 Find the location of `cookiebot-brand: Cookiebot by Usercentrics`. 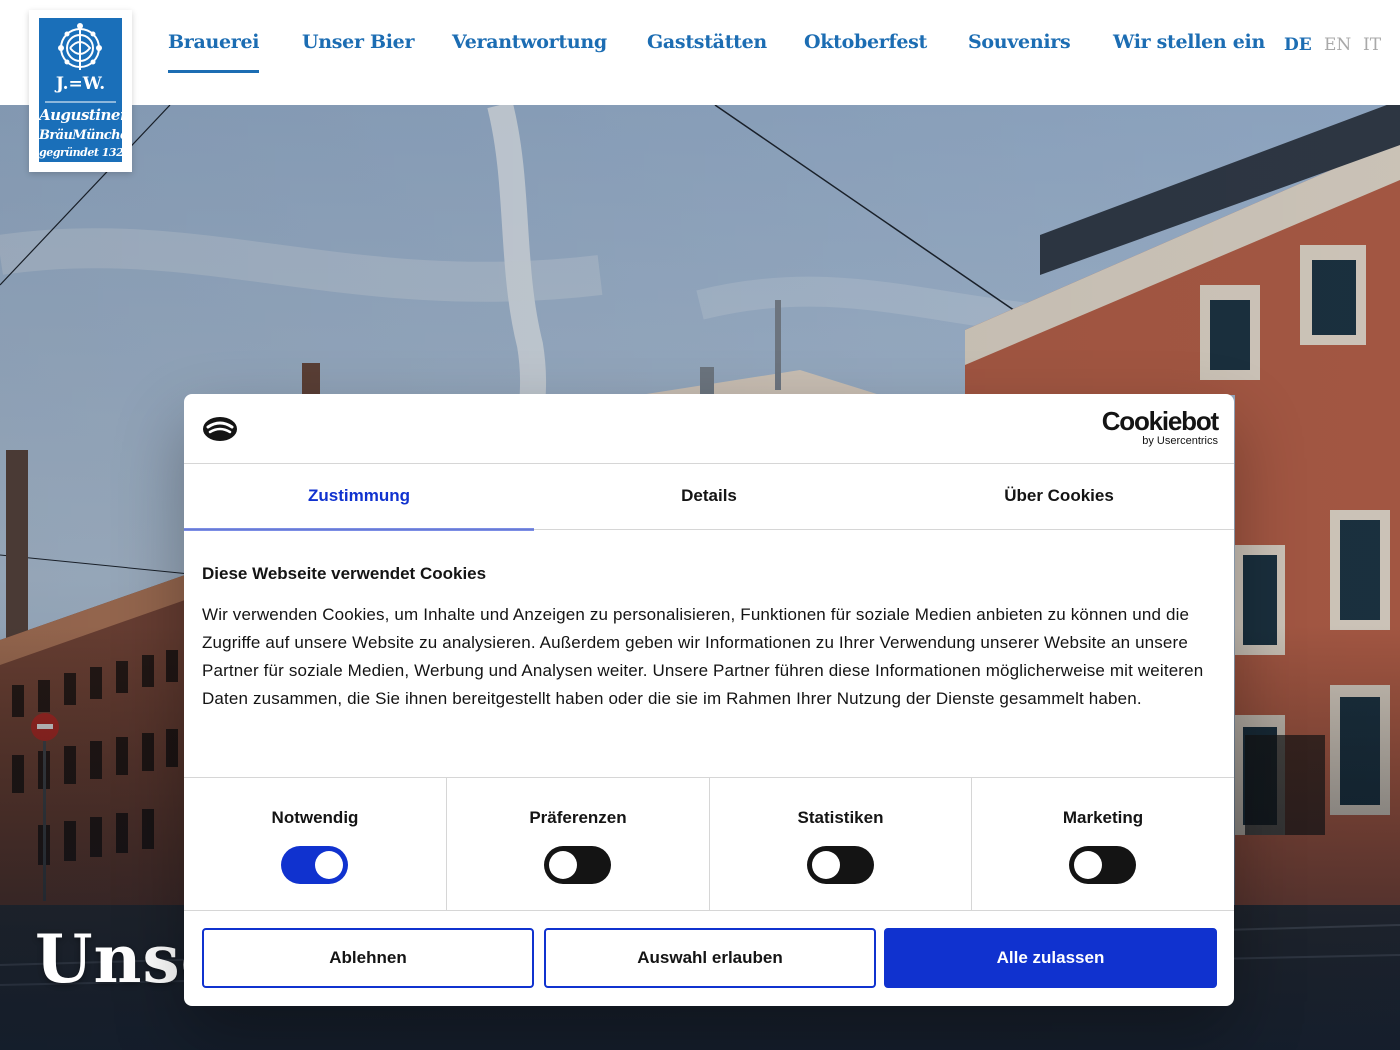

cookiebot-brand: Cookiebot by Usercentrics is located at coordinates (1160, 426).